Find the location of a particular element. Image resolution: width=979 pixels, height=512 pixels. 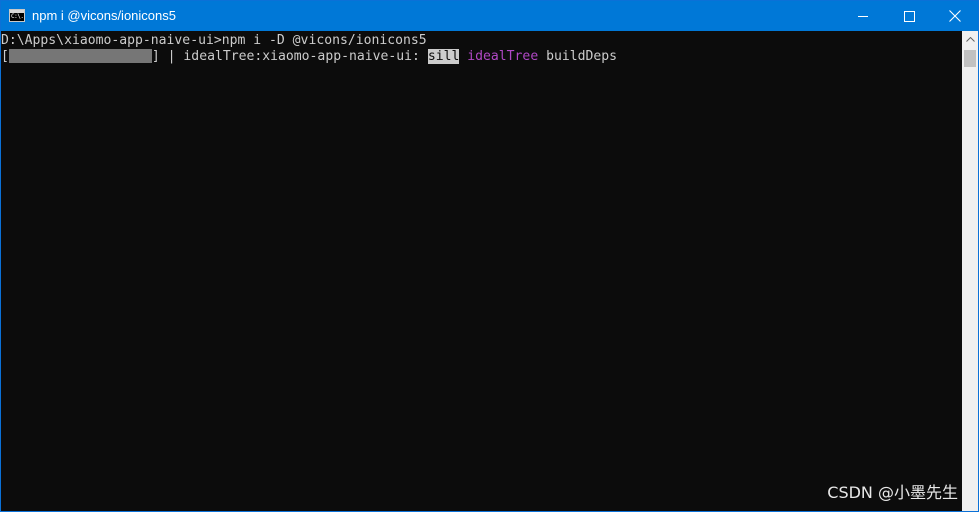

window-title: npm i @vicons/ionicons5 is located at coordinates (104, 15).